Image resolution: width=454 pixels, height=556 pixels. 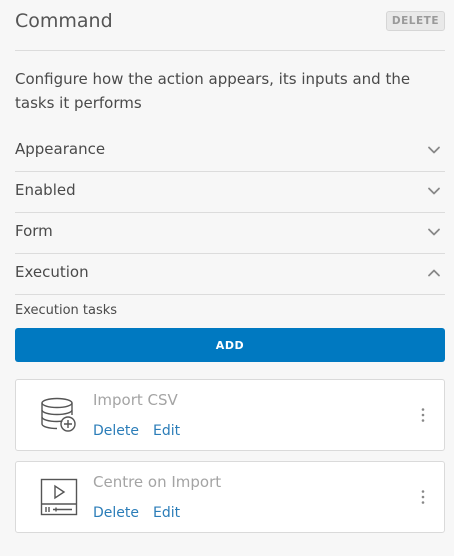 I want to click on section-label: Enabled, so click(x=45, y=190).